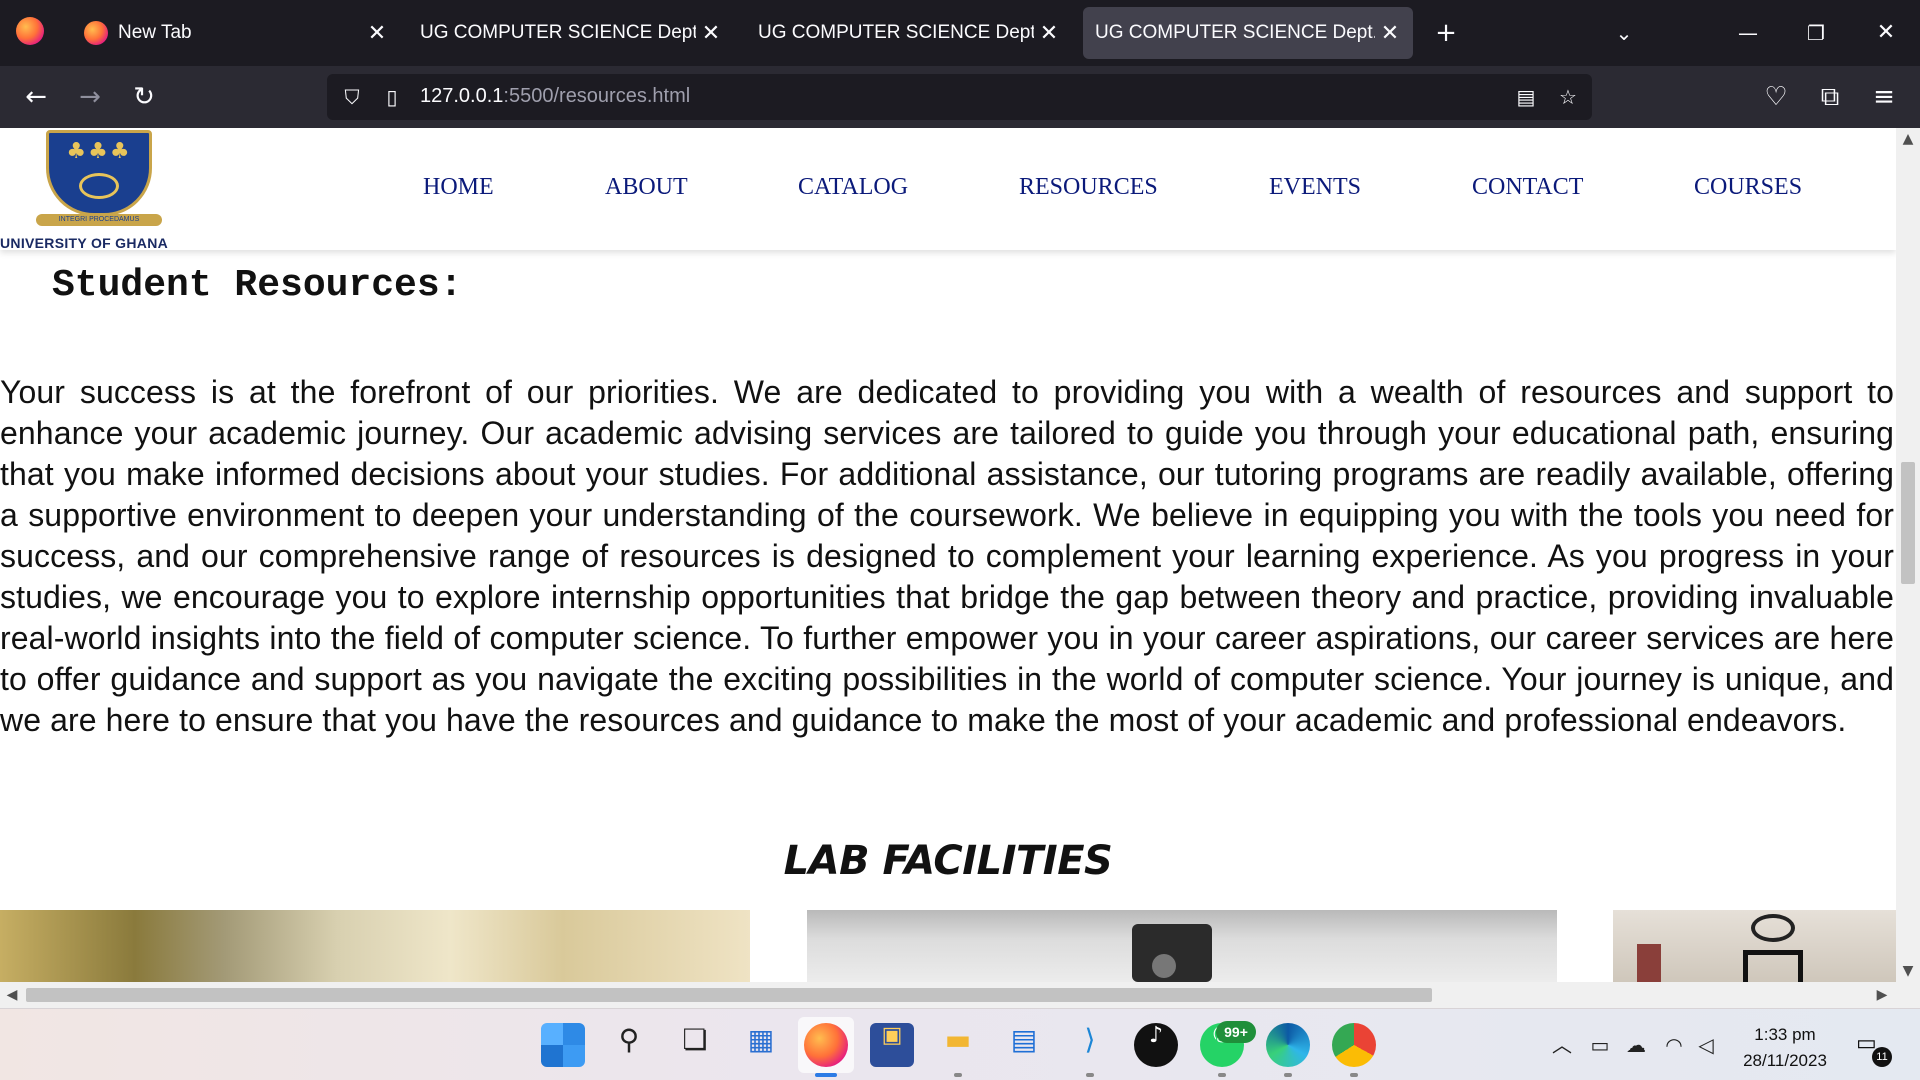 The height and width of the screenshot is (1080, 1920). I want to click on scroll-right-arrow-icon: ▶, so click(1882, 995).